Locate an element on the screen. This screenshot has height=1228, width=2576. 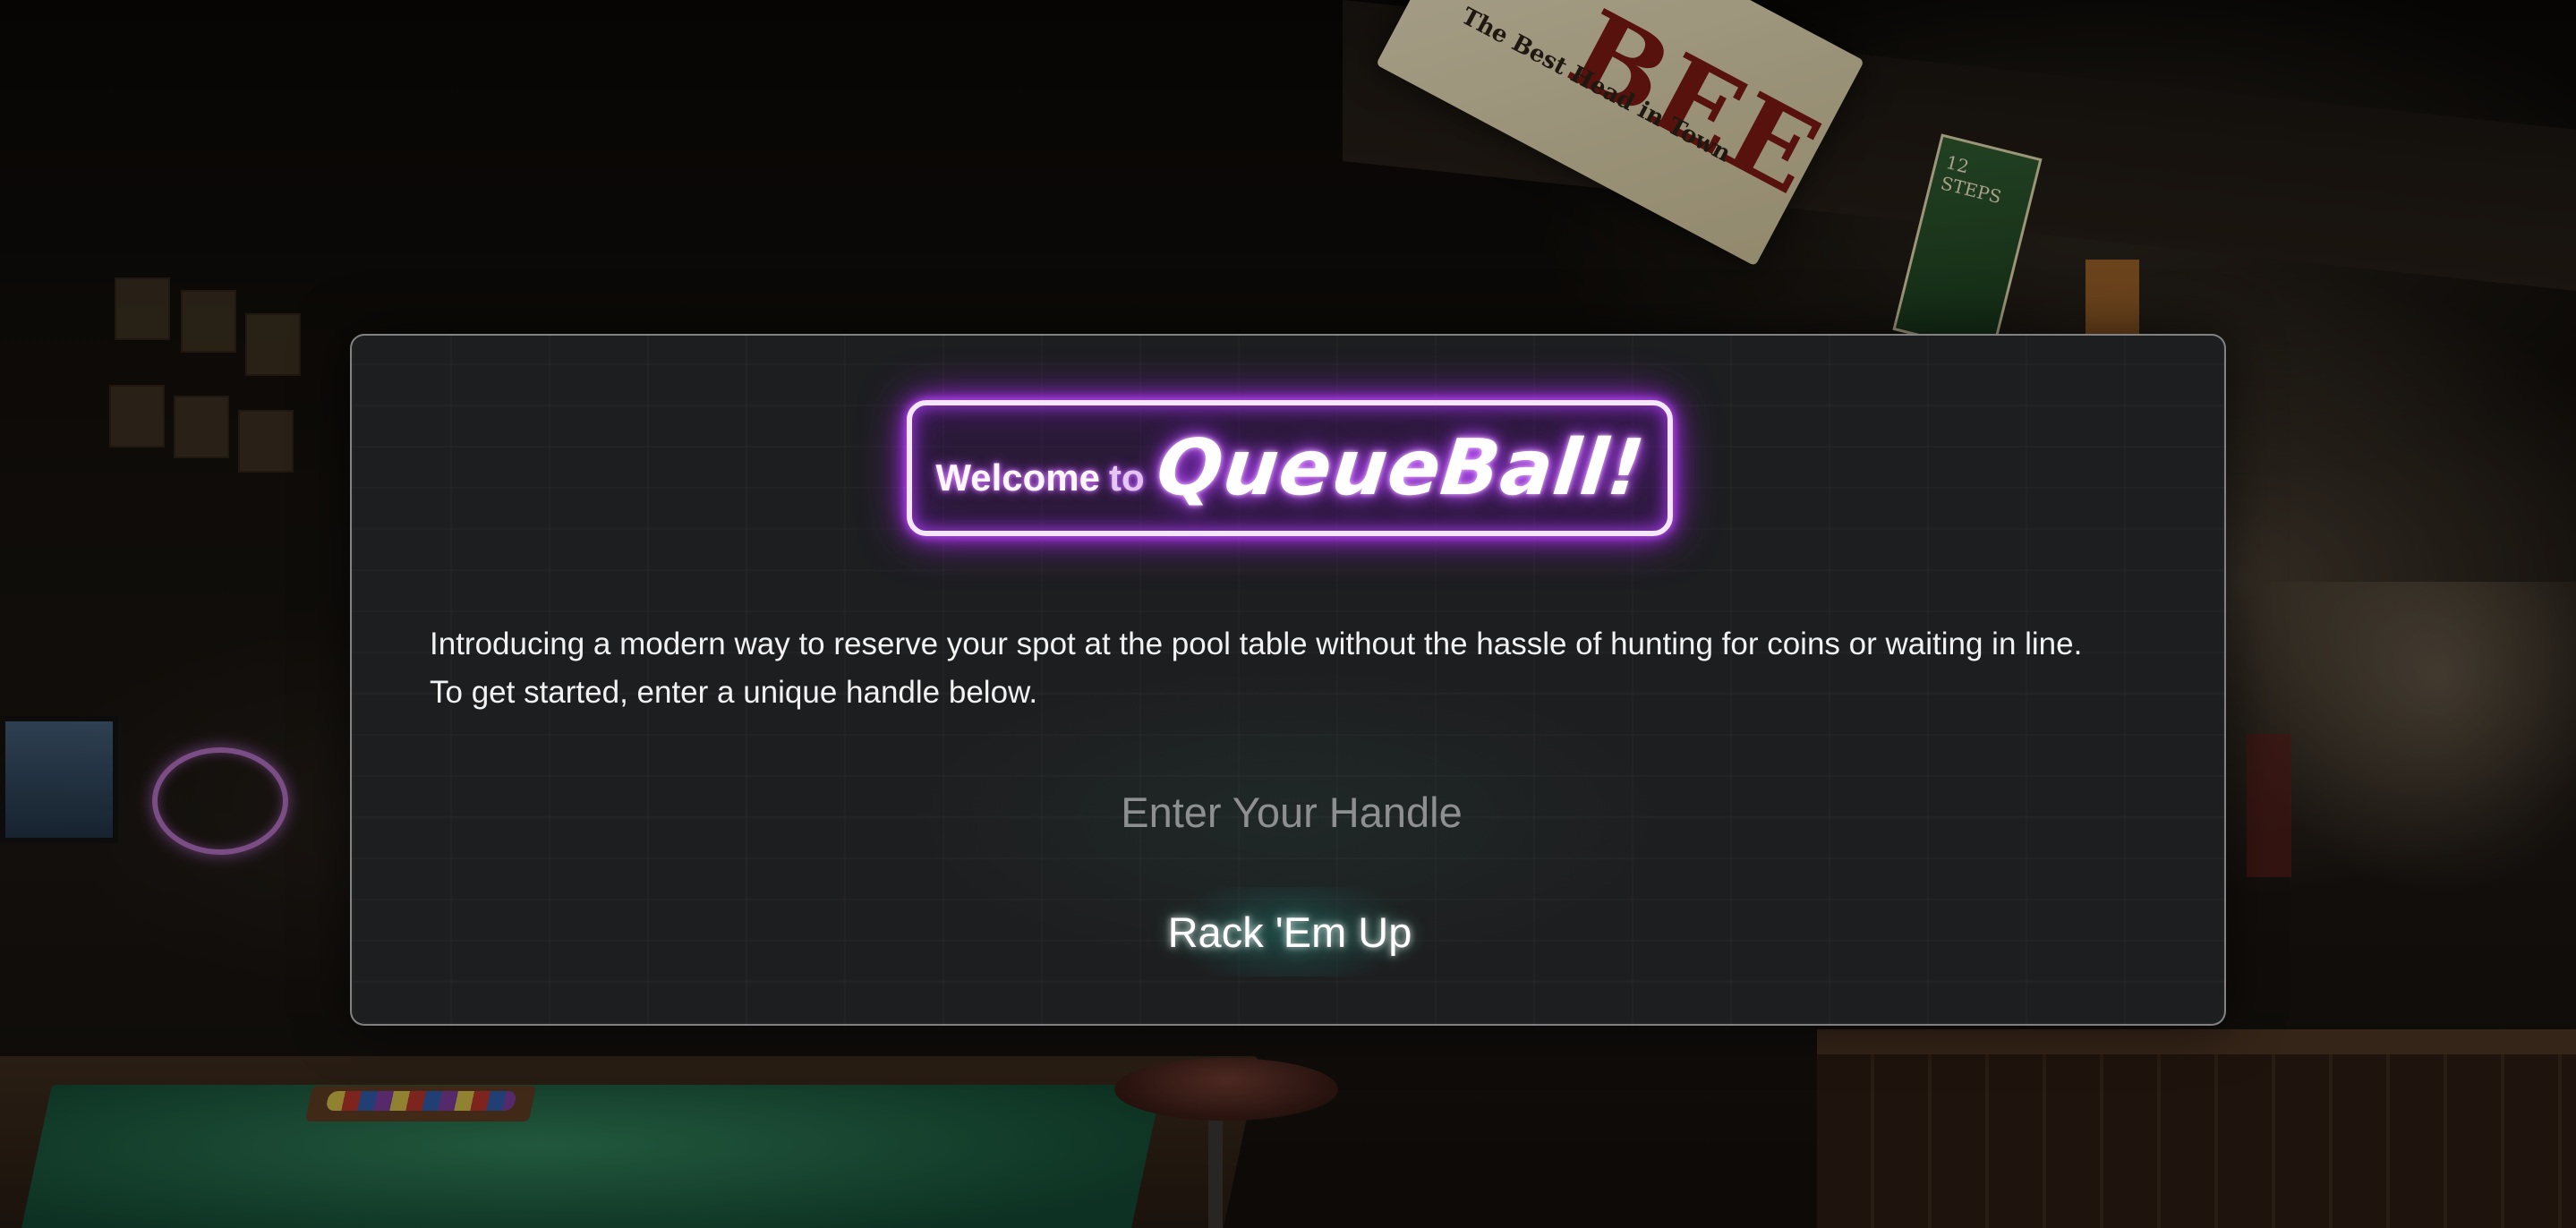
neon-welcome-sign: Welcome to QueueBall! is located at coordinates (1290, 468).